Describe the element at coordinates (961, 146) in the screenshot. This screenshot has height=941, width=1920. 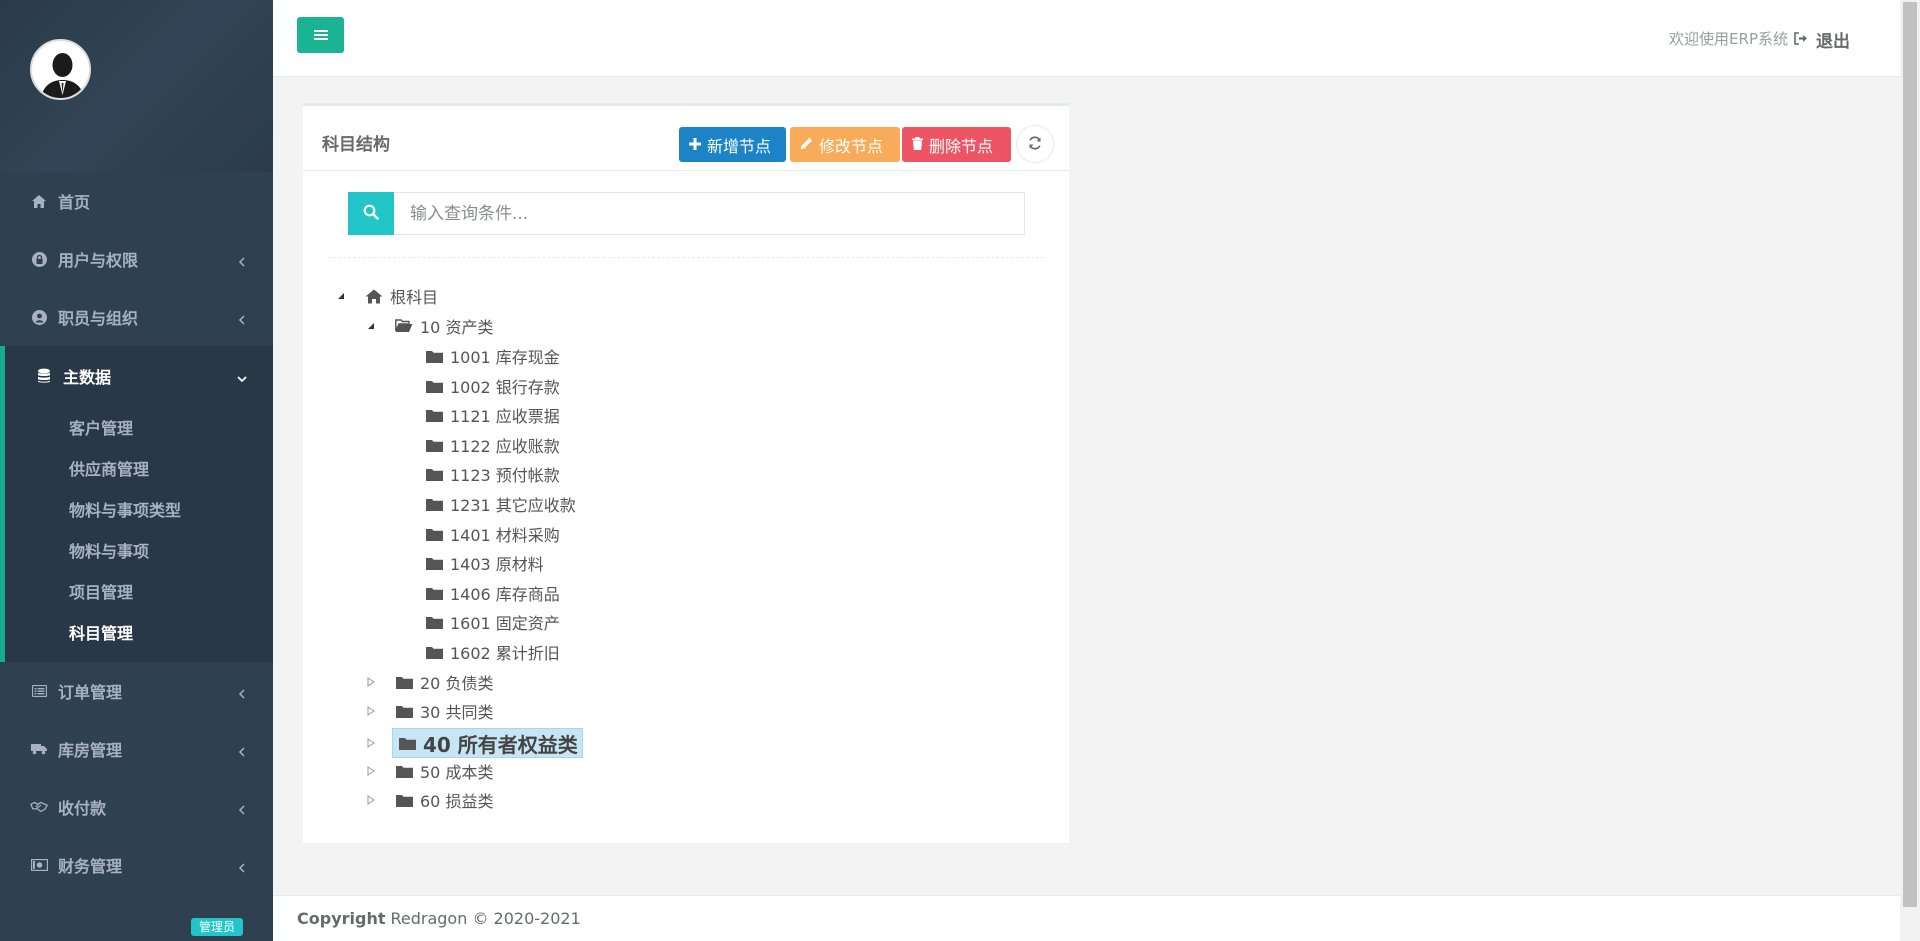
I see `delete-node-label: 删除节点` at that location.